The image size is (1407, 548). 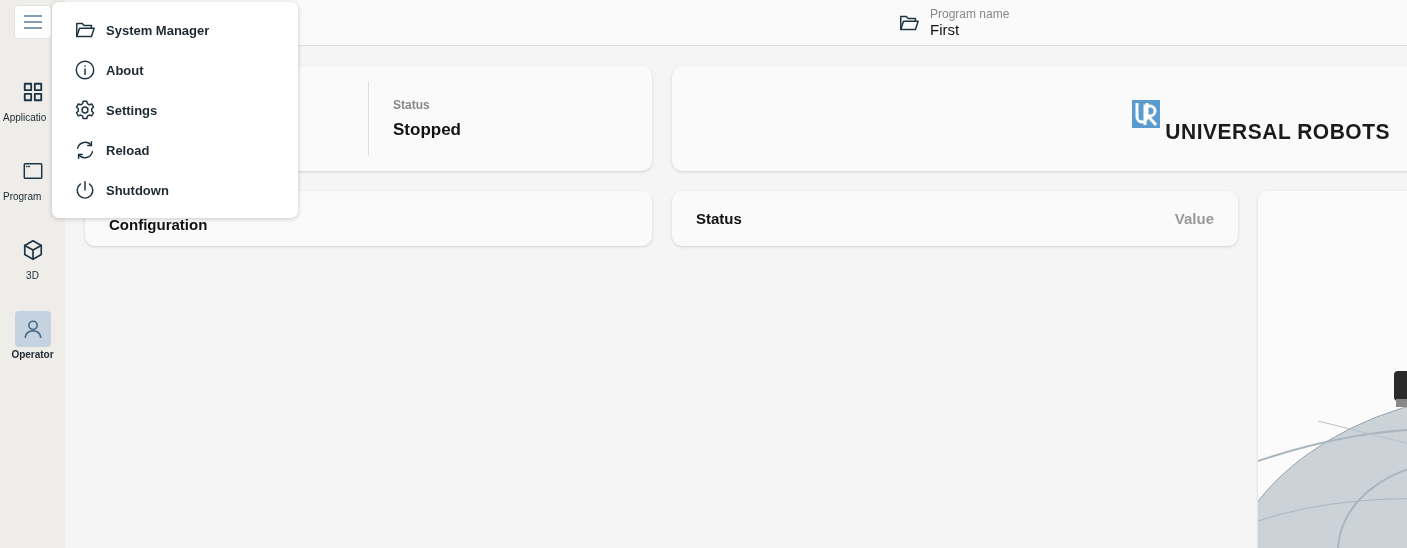 I want to click on window-icon, so click(x=32, y=171).